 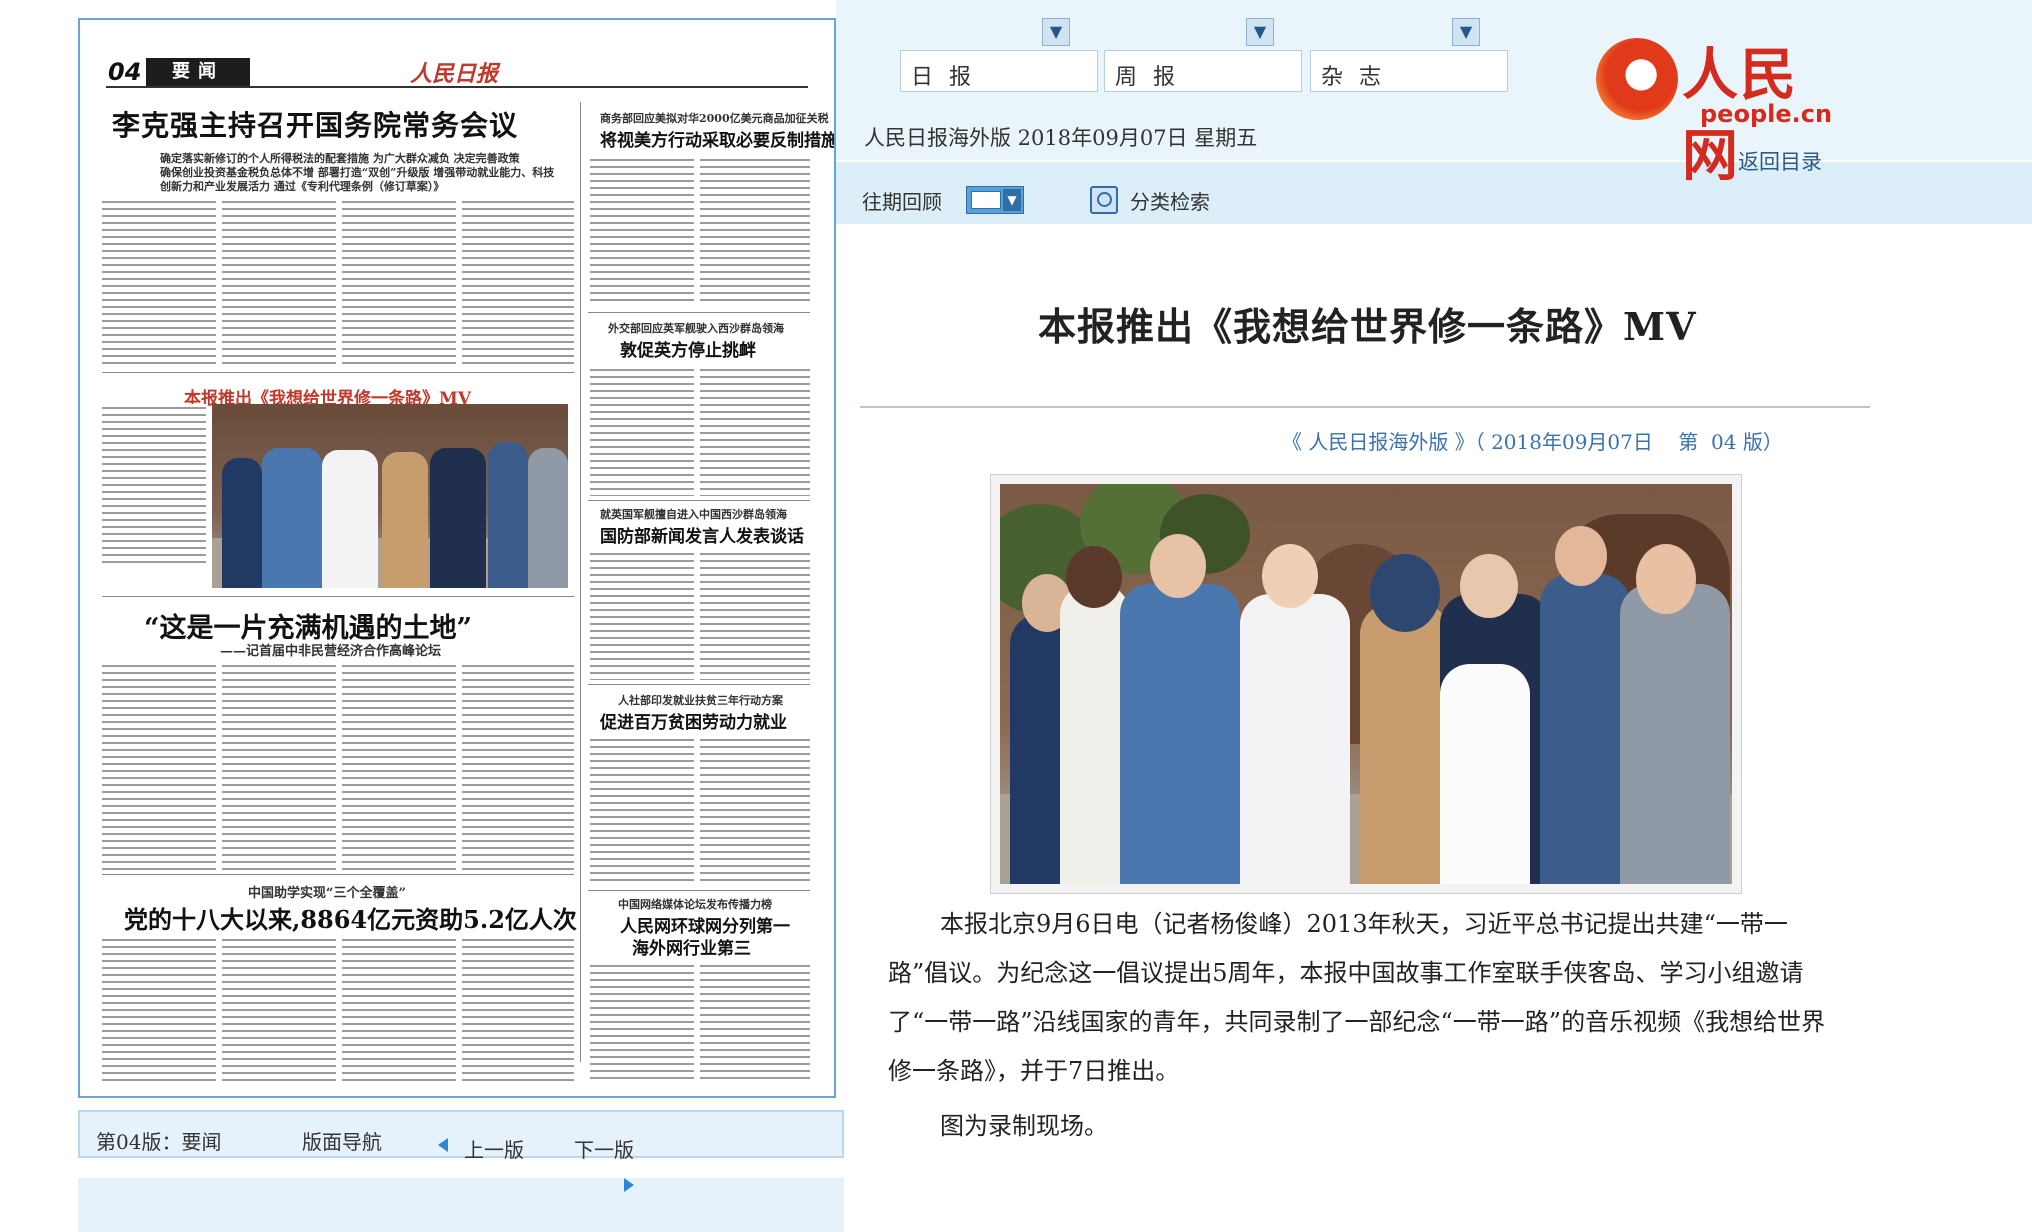 I want to click on calendar-icon, so click(x=986, y=200).